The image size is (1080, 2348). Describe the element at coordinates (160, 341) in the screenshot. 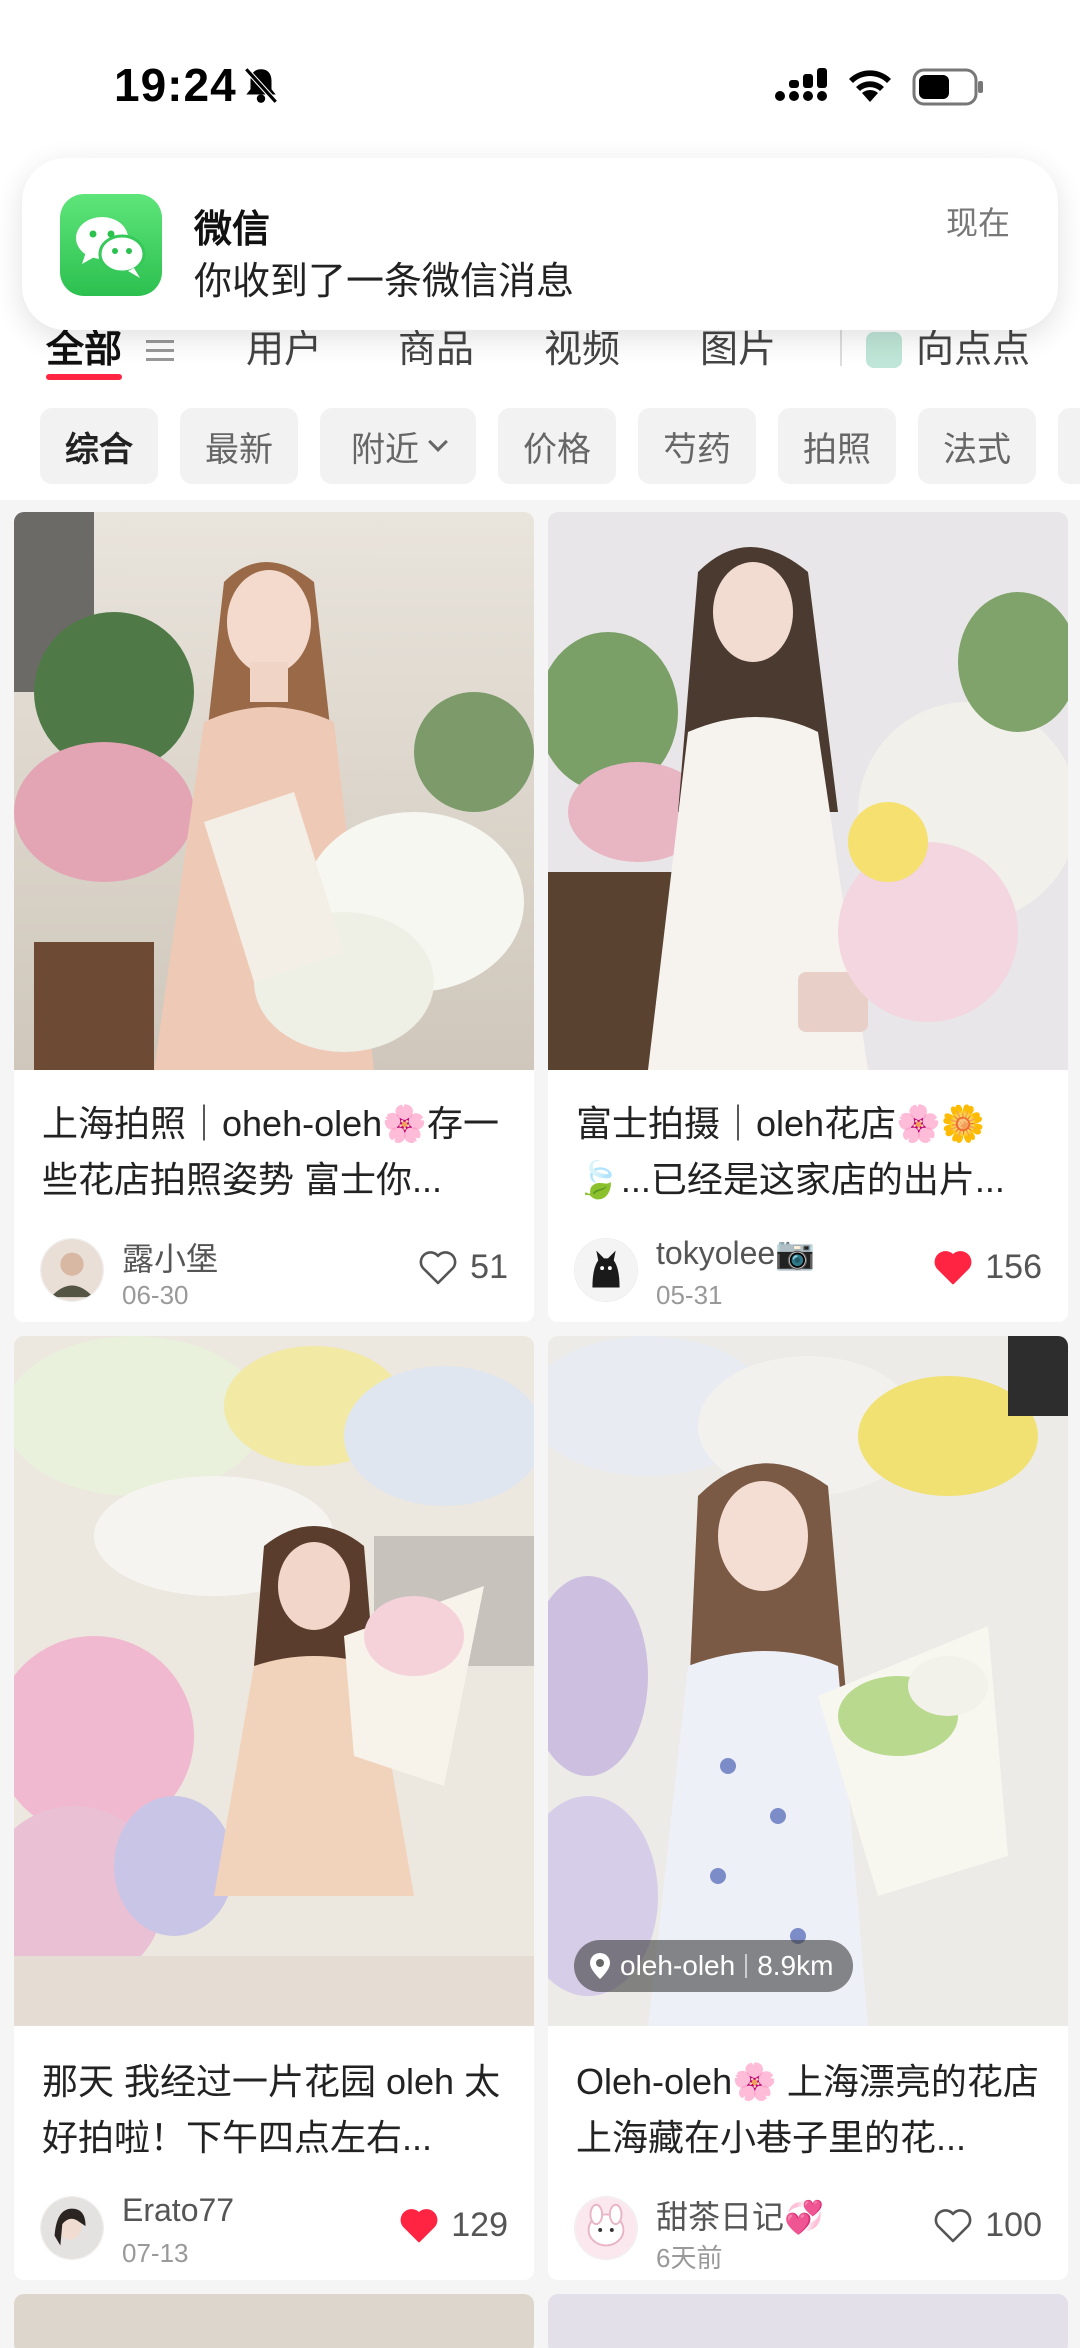

I see `tab-menu-icon` at that location.